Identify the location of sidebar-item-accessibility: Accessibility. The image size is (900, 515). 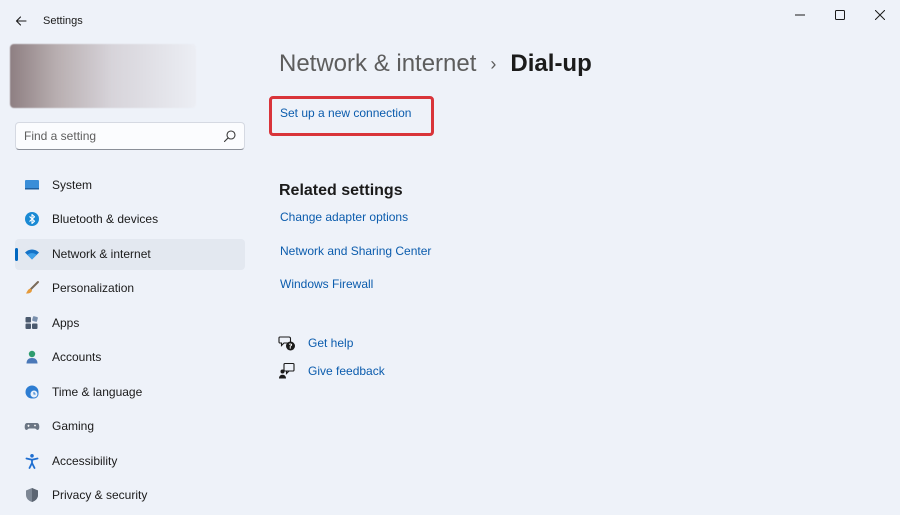
(130, 461).